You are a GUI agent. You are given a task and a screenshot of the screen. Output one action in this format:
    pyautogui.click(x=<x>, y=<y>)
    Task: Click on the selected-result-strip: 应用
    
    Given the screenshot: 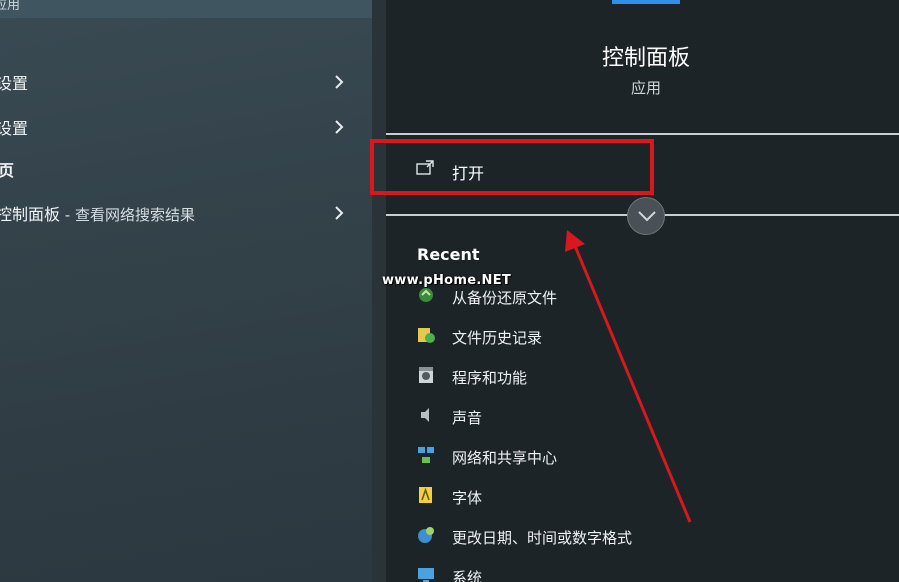 What is the action you would take?
    pyautogui.click(x=186, y=9)
    